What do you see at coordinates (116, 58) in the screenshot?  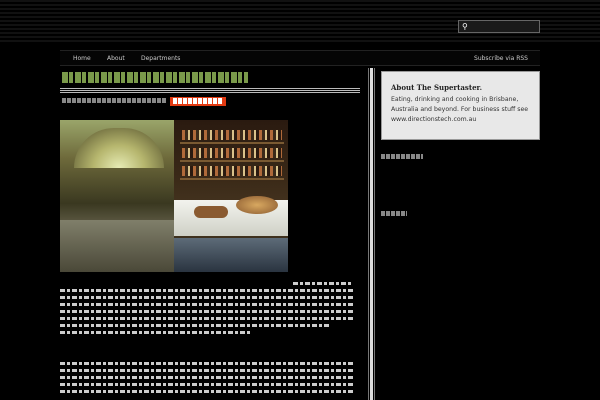 I see `nav-item-about: About` at bounding box center [116, 58].